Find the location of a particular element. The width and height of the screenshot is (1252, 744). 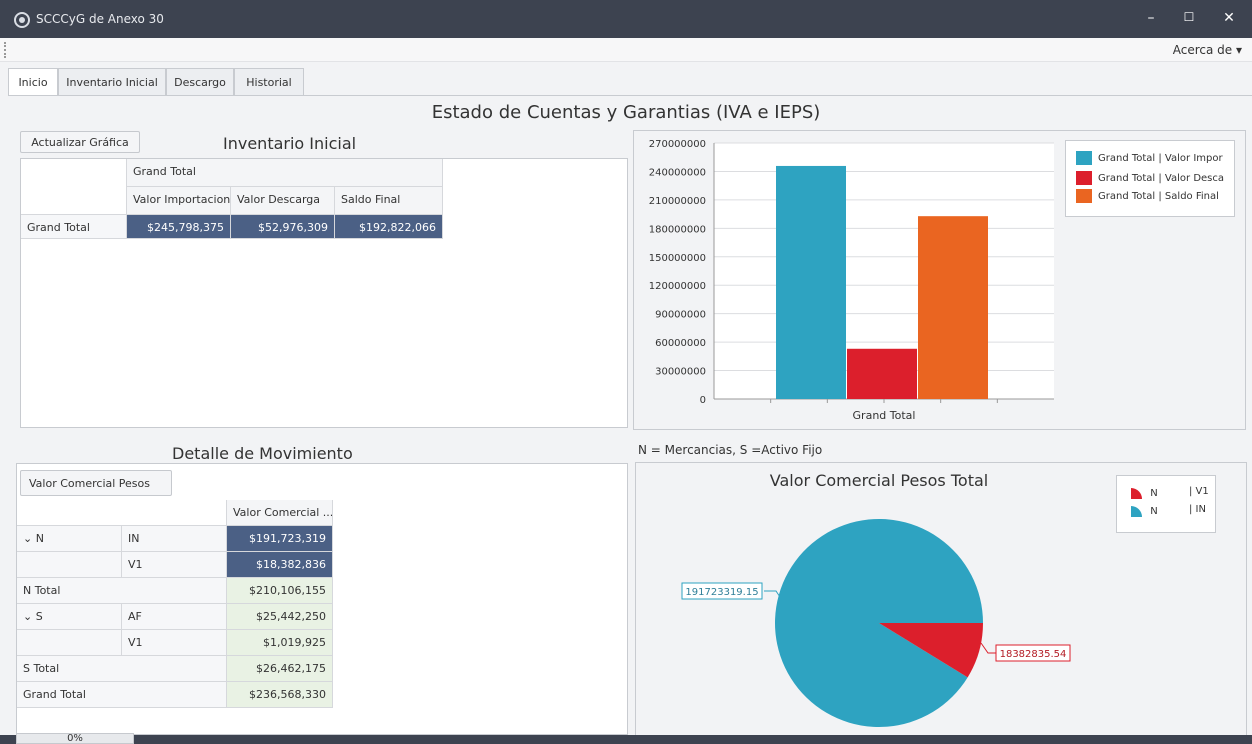

legend-item-valor-descarga: Grand Total | Valor Desca is located at coordinates (1155, 178).